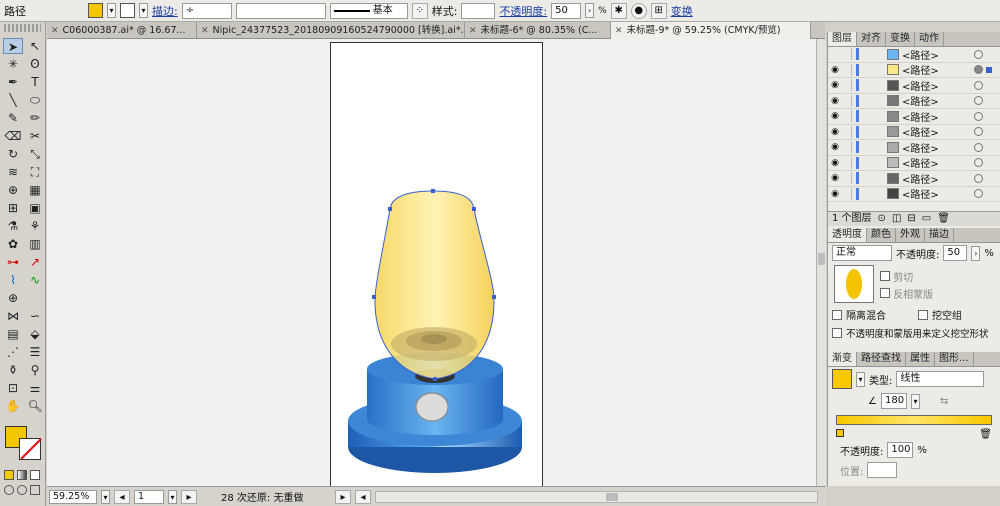  I want to click on warp-tool-icon: ≋, so click(13, 172).